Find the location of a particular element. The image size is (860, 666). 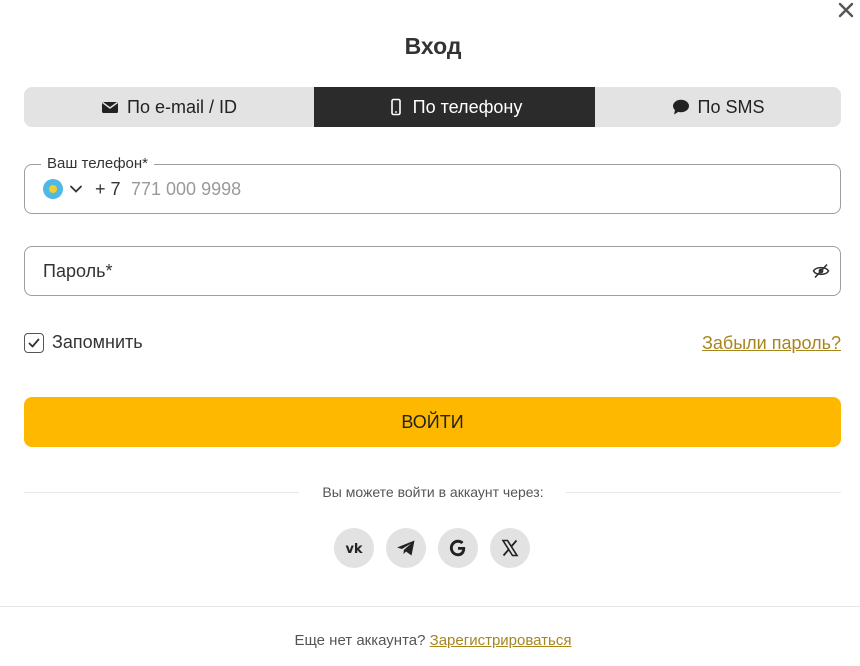

google-icon is located at coordinates (457, 548).